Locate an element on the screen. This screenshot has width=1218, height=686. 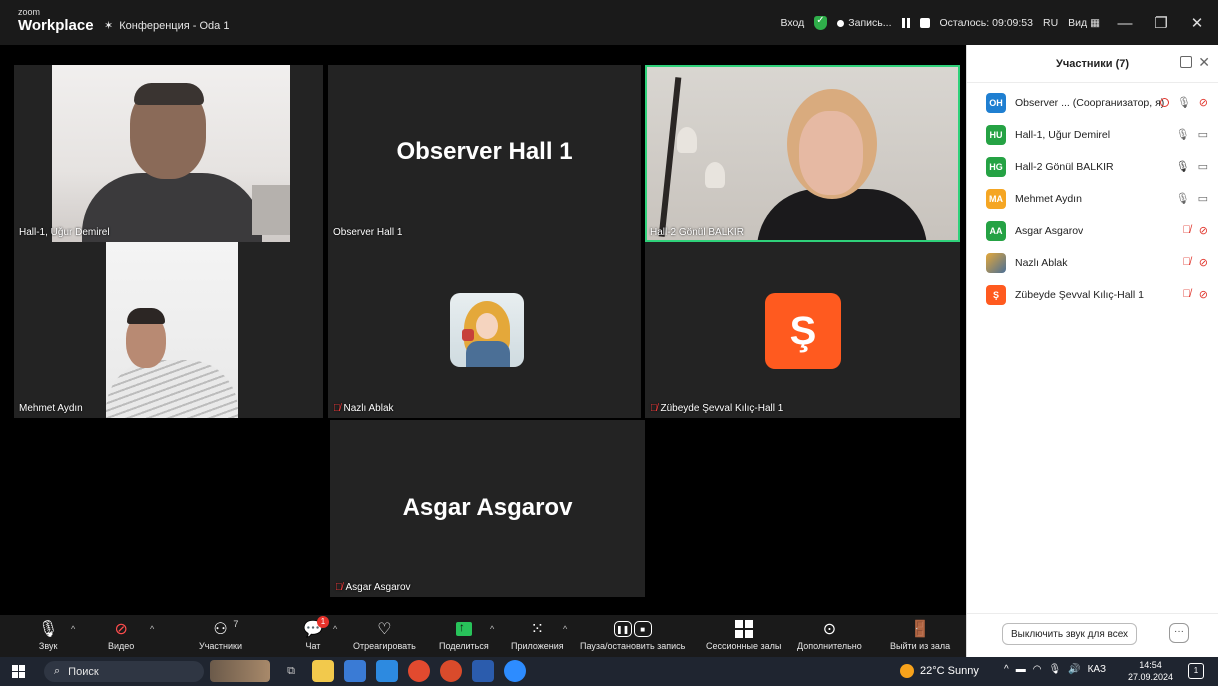
keyboard-language: КАЗ is located at coordinates (1097, 669).